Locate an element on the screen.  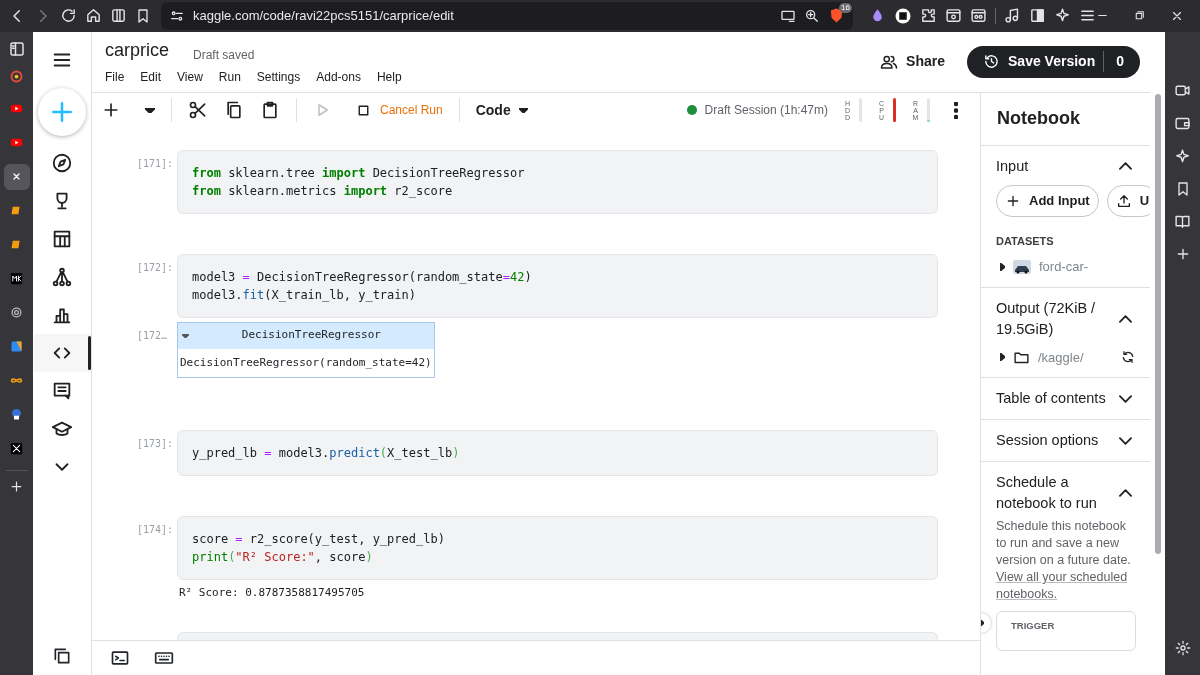
panel-title: Notebook is located at coordinates (1038, 118).